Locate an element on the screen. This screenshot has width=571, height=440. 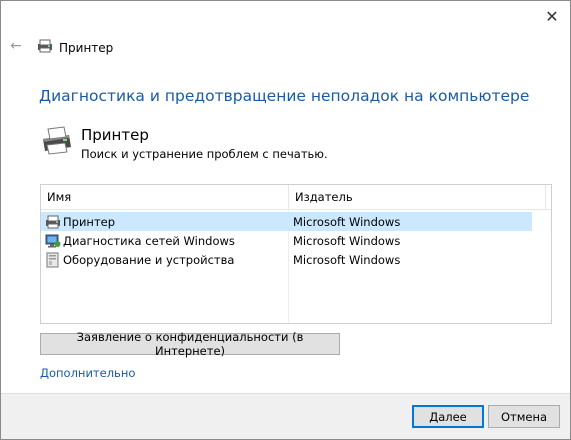
row-name: Принтер is located at coordinates (89, 221).